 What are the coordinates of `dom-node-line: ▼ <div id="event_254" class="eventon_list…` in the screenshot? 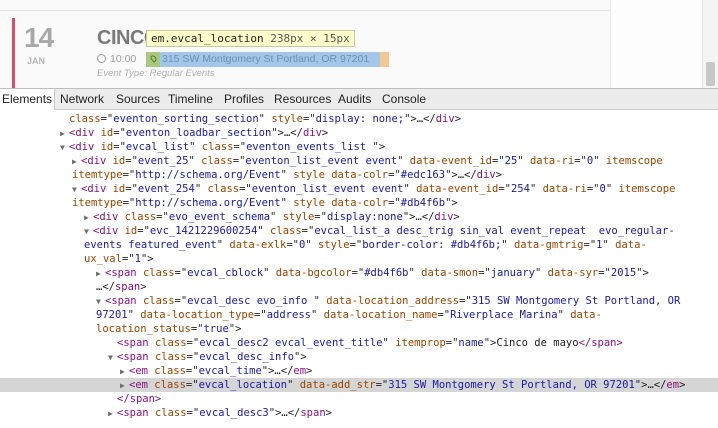 It's located at (359, 189).